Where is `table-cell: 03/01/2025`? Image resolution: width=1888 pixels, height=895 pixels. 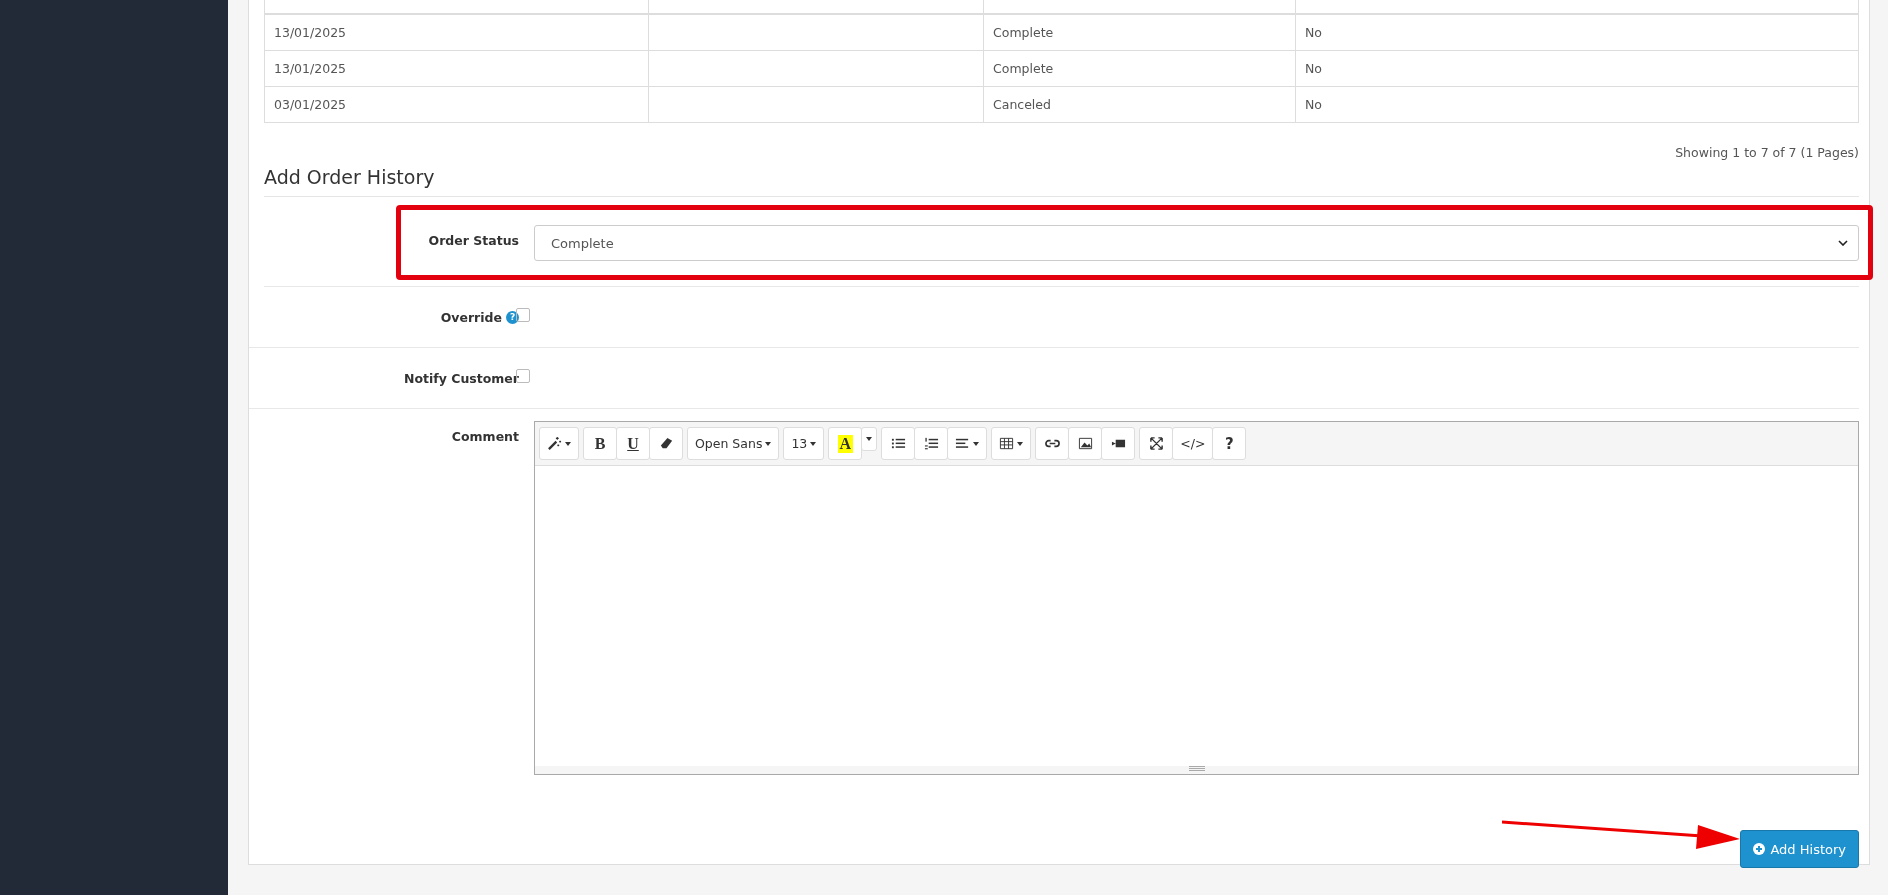 table-cell: 03/01/2025 is located at coordinates (310, 104).